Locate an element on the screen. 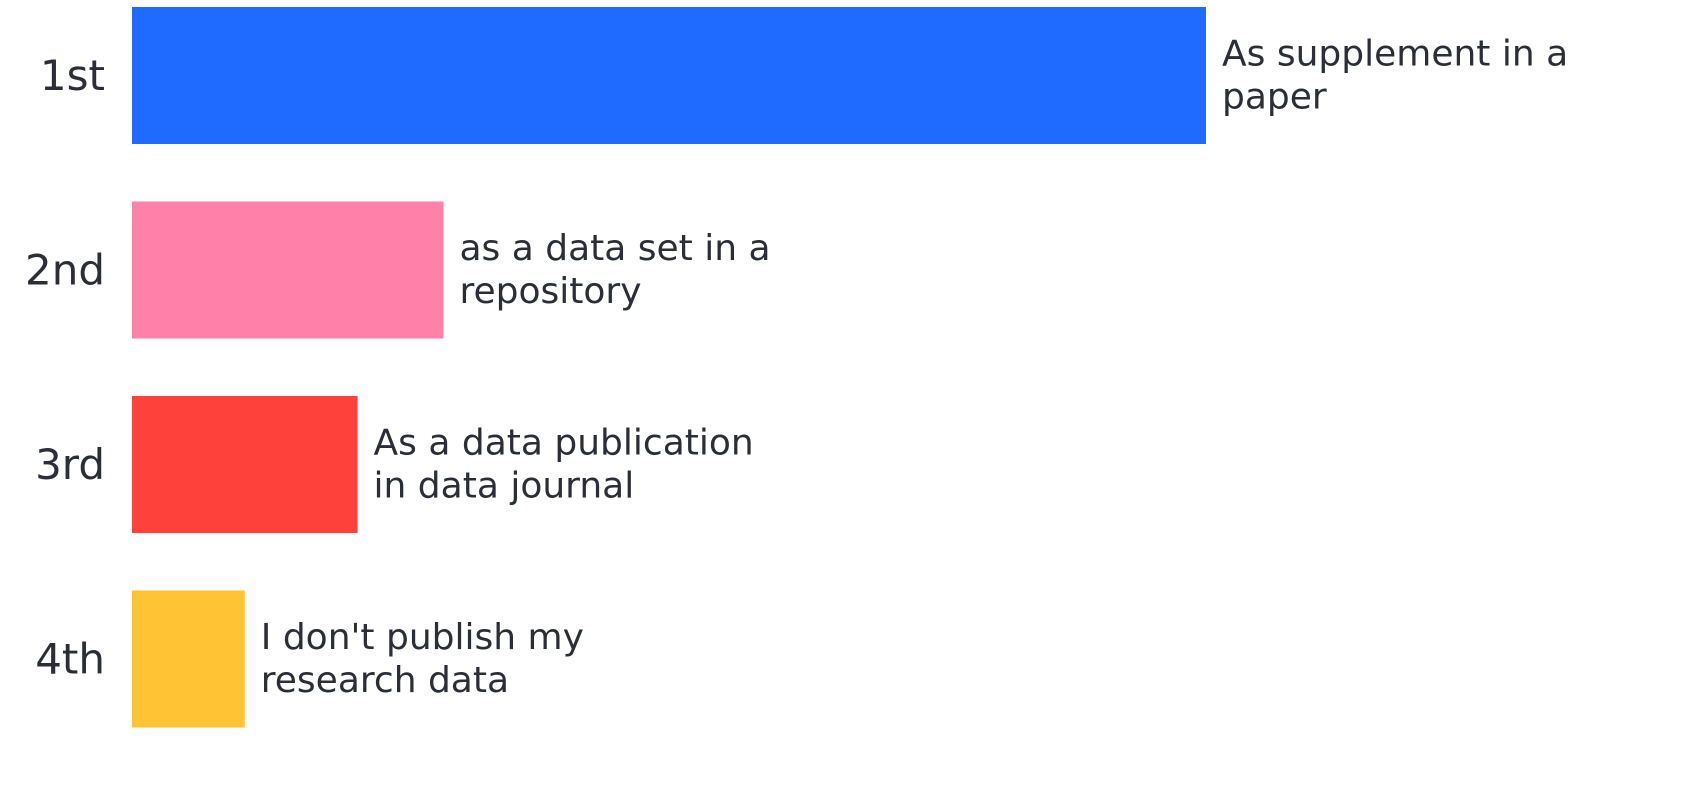 The width and height of the screenshot is (1706, 789). bar-label: as a data set in a repository is located at coordinates (614, 270).